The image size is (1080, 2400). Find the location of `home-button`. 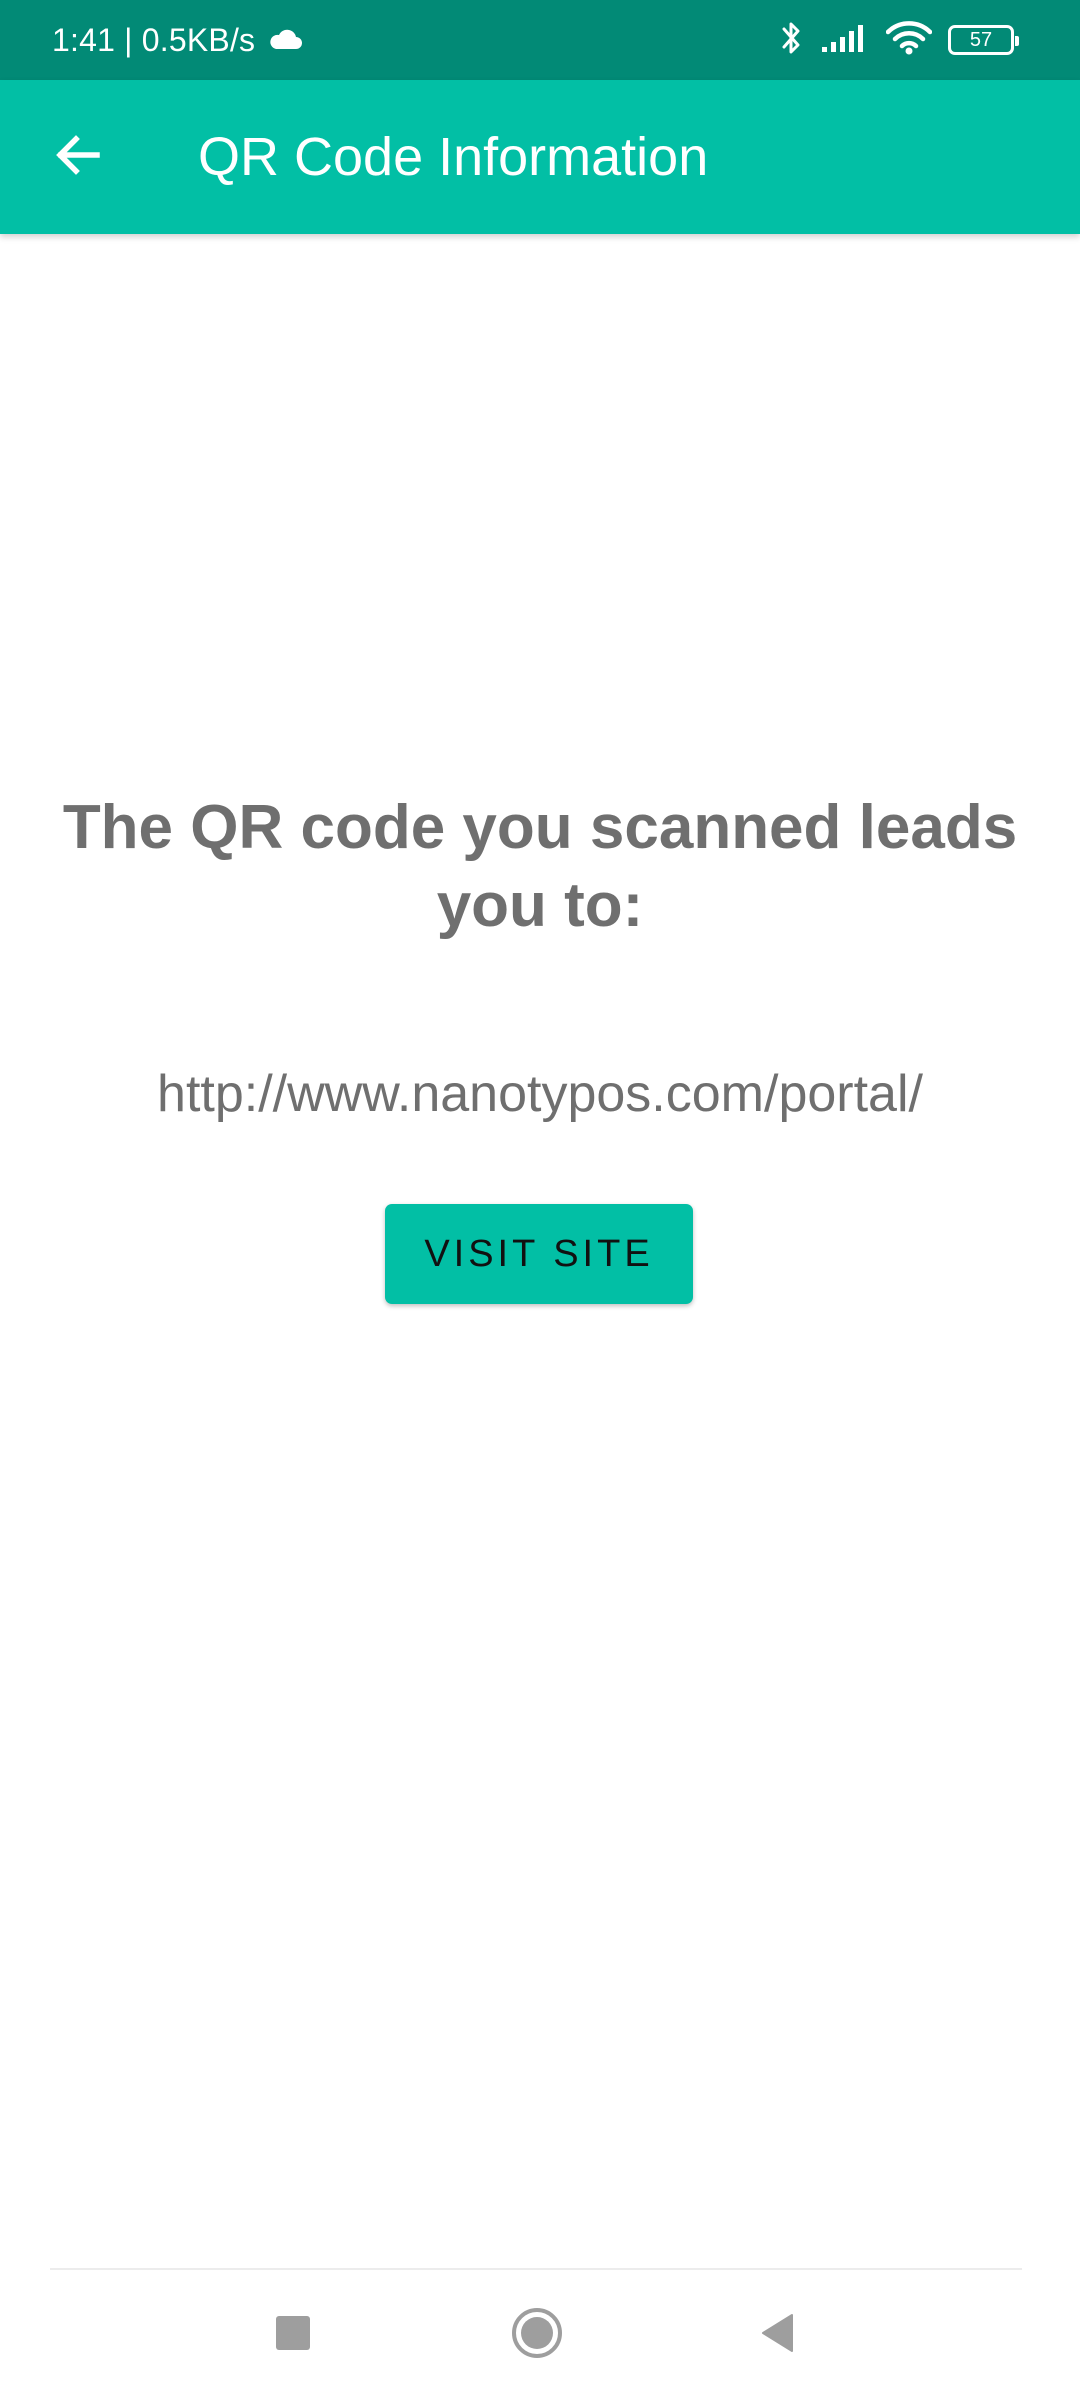

home-button is located at coordinates (537, 2335).